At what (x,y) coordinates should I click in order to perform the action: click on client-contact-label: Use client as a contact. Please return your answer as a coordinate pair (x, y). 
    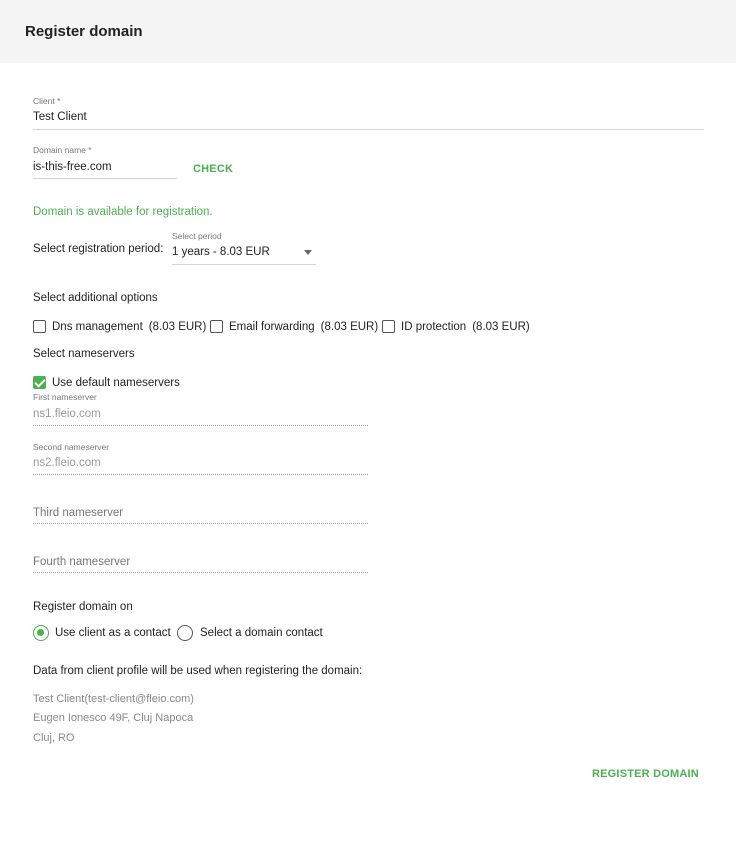
    Looking at the image, I should click on (113, 633).